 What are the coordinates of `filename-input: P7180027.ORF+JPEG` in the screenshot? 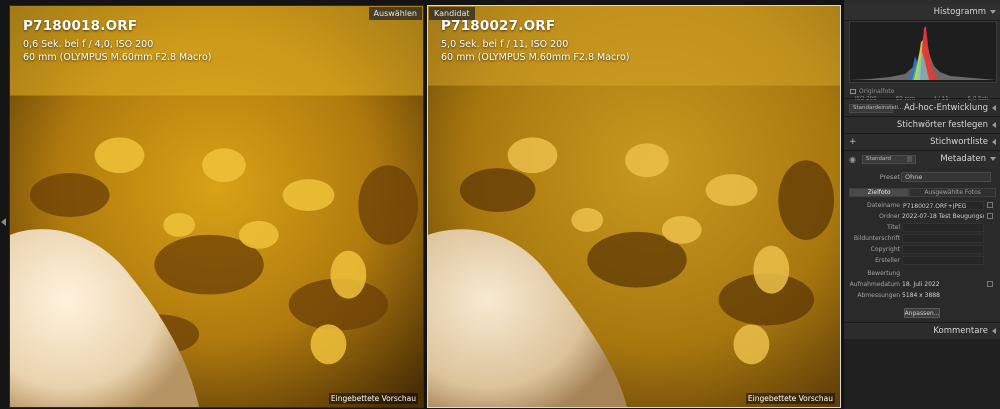 It's located at (943, 205).